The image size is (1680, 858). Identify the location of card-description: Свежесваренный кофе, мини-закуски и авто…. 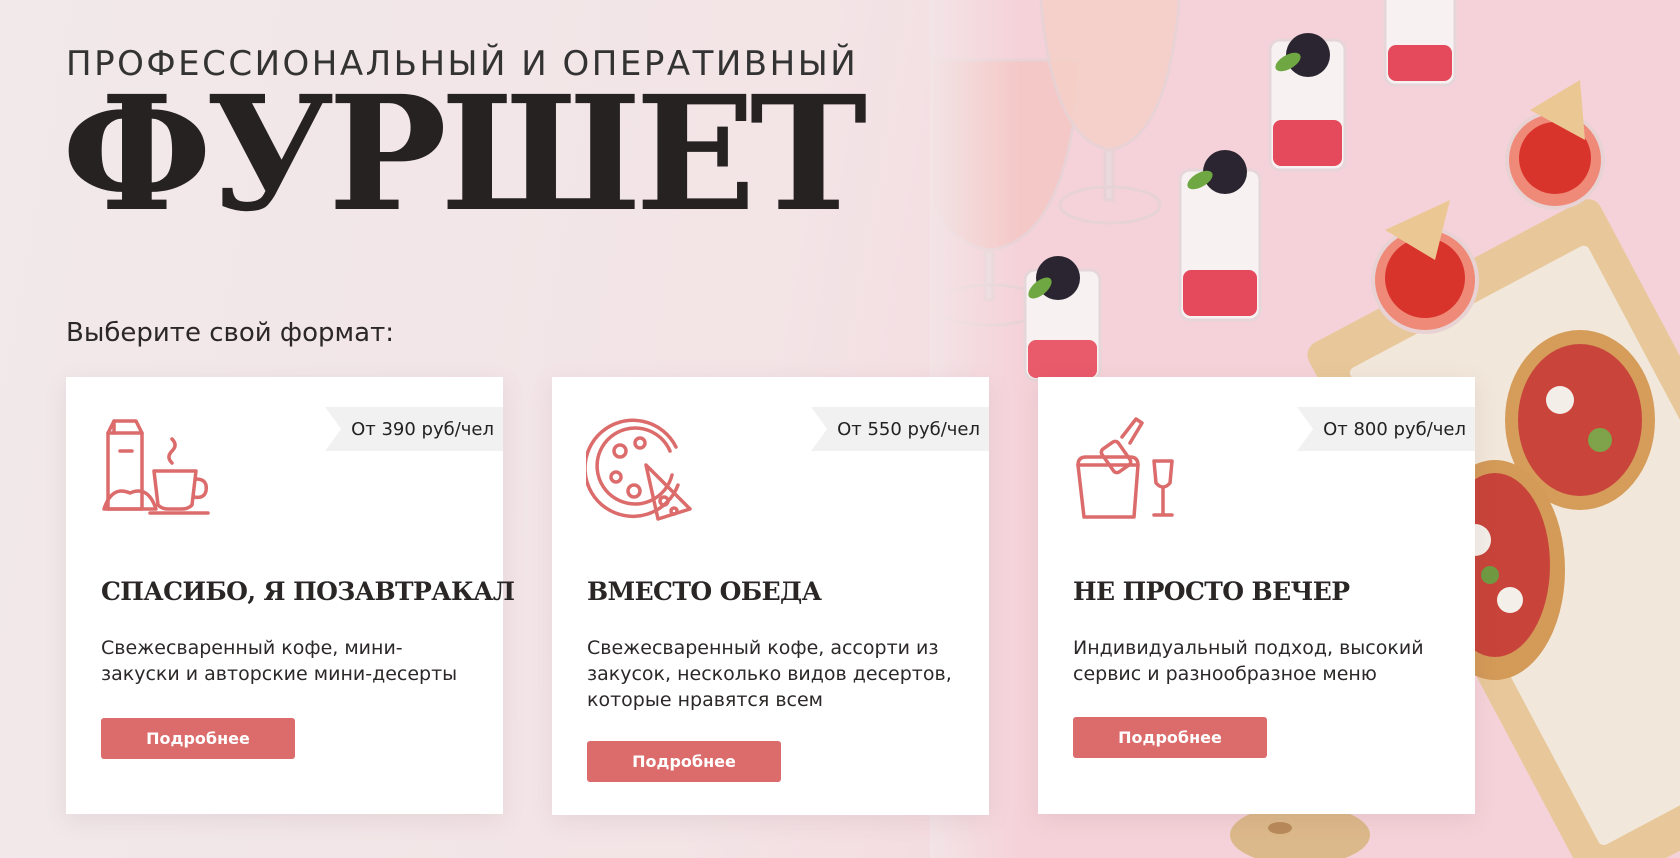
(279, 661).